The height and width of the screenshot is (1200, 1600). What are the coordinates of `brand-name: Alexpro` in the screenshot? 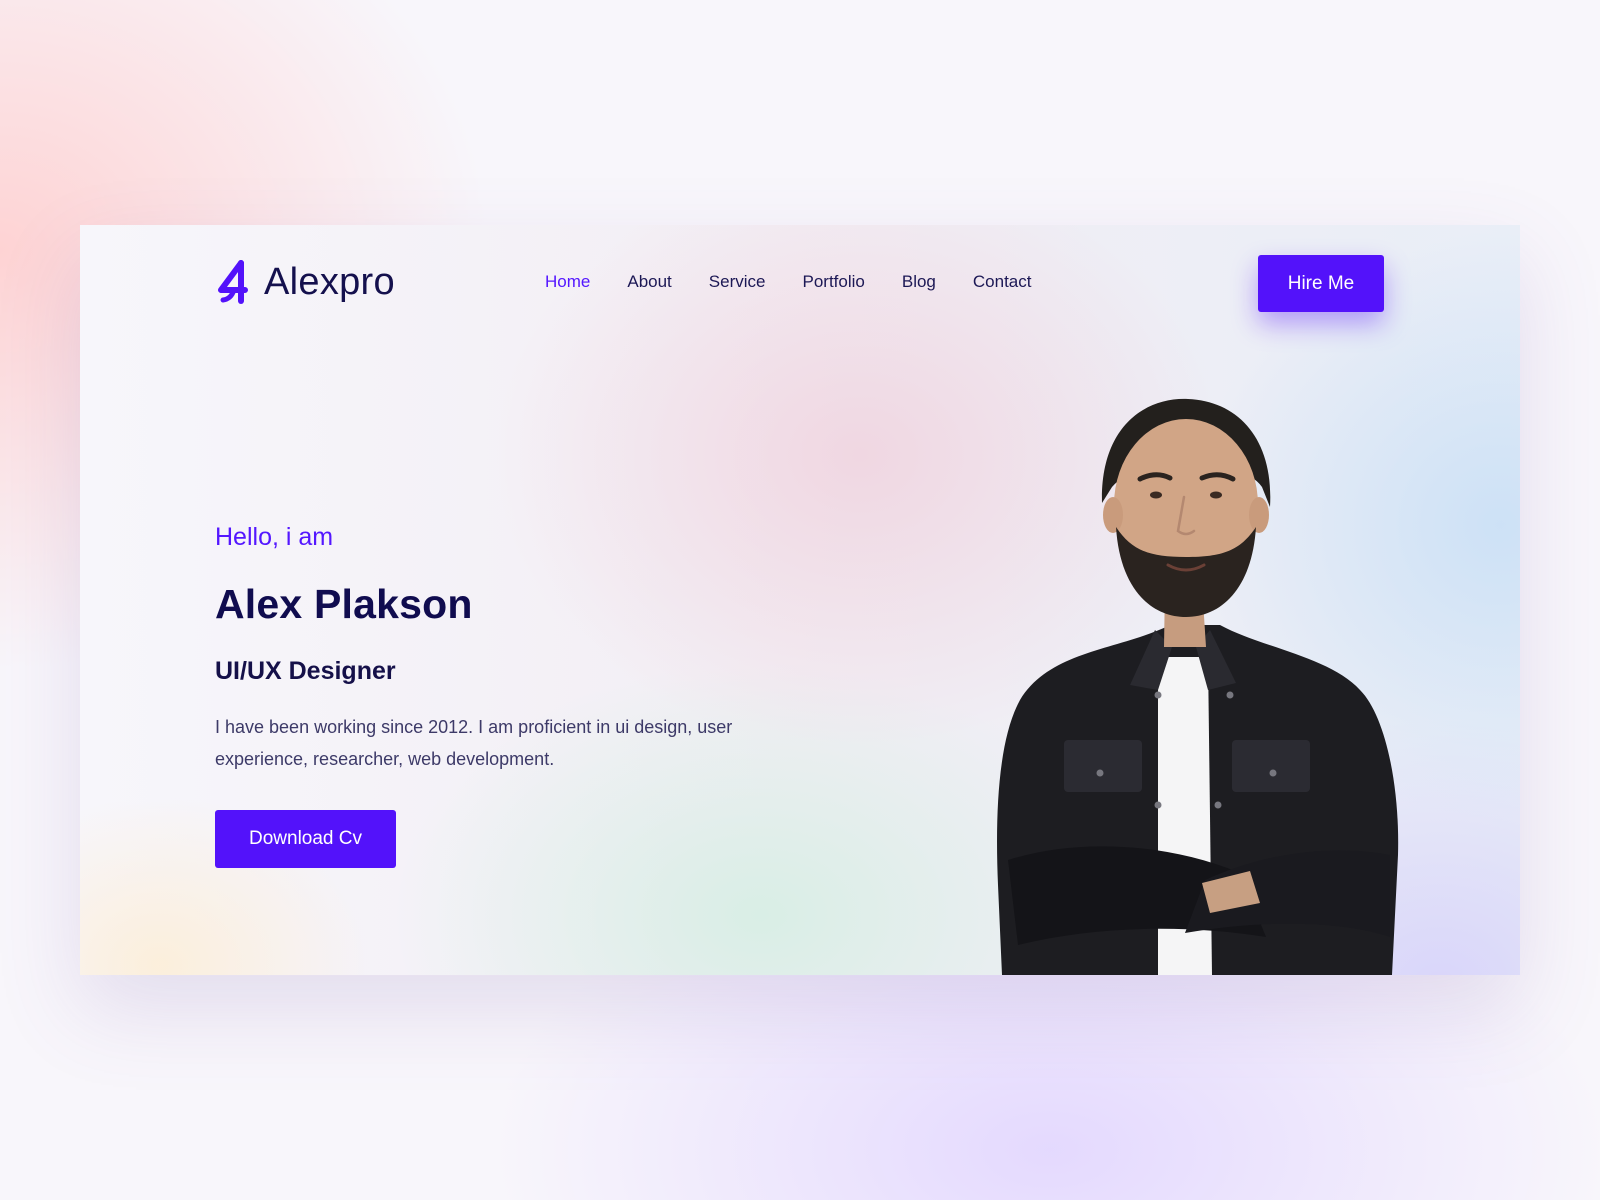 It's located at (329, 281).